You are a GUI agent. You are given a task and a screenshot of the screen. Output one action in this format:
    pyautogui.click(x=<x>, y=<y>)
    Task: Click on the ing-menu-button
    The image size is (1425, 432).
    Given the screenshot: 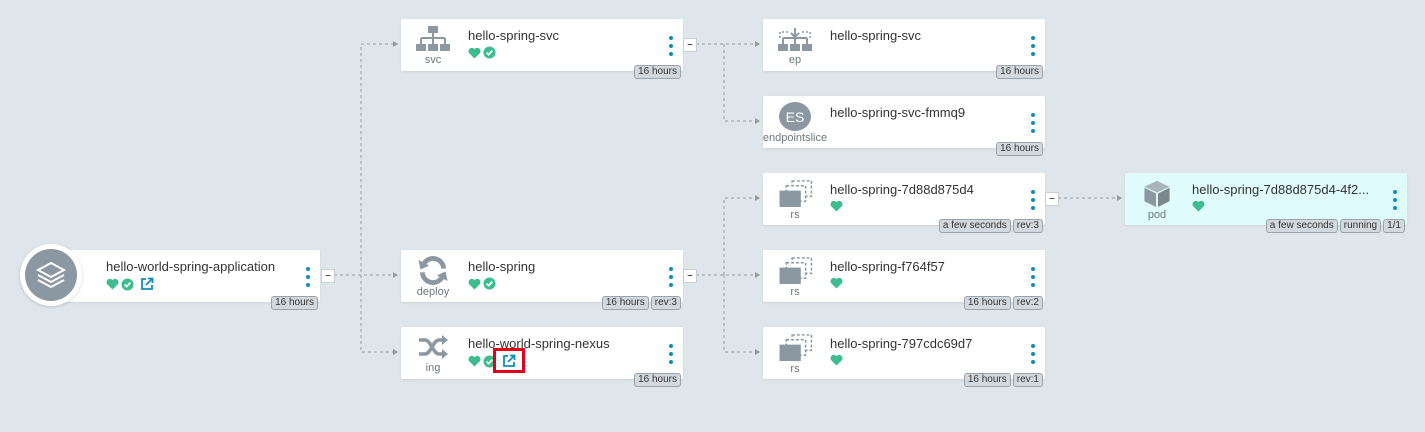 What is the action you would take?
    pyautogui.click(x=671, y=354)
    